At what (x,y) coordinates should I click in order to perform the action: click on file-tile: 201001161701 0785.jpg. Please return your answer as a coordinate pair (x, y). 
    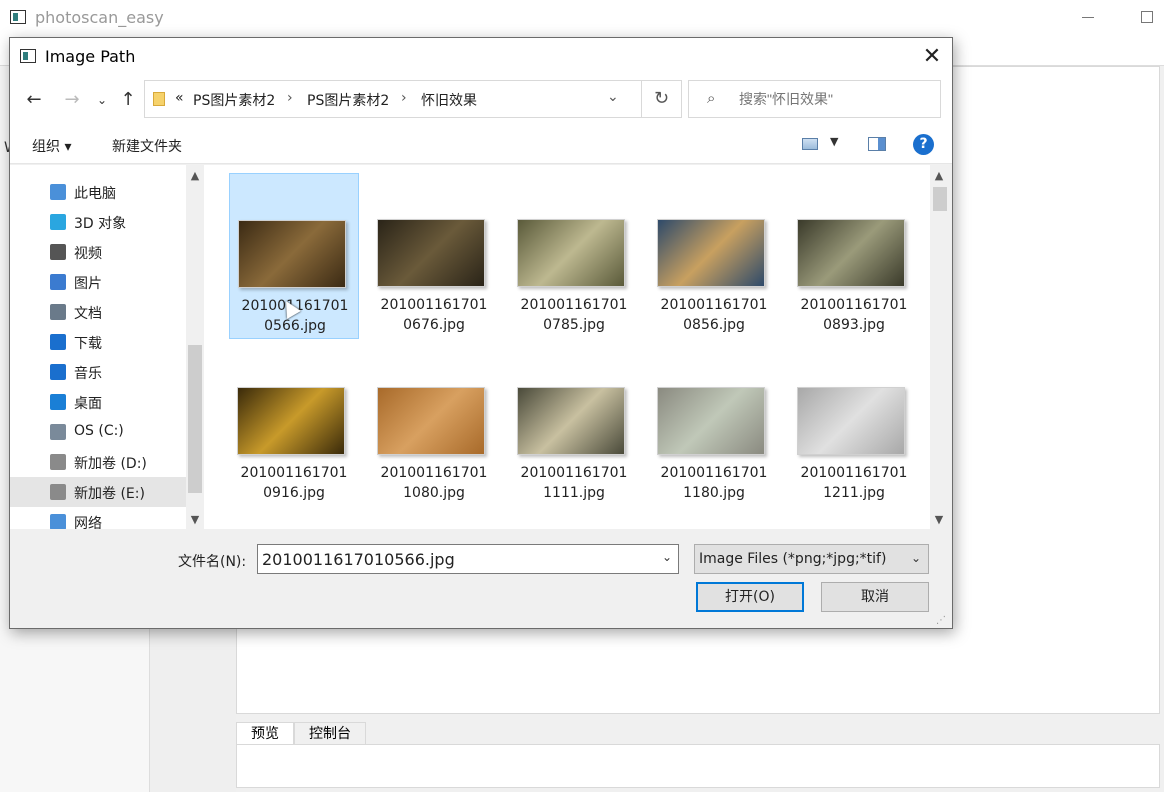
    Looking at the image, I should click on (574, 256).